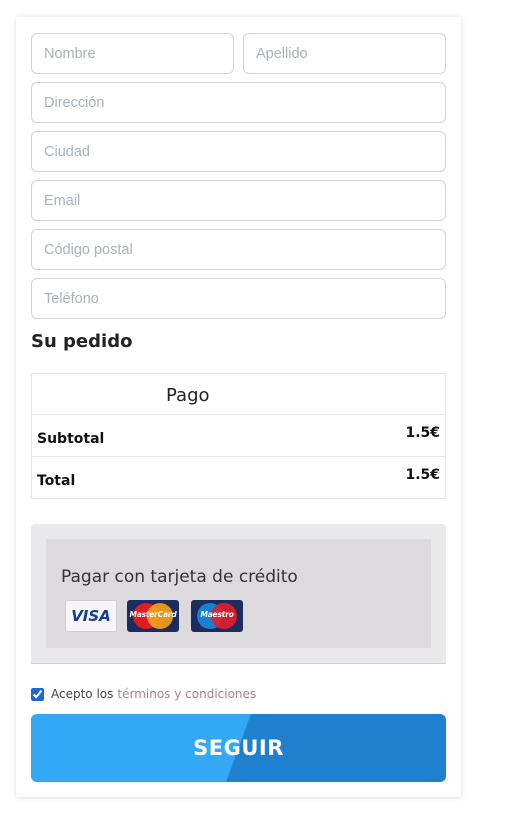 The image size is (508, 815). I want to click on email-field, so click(238, 200).